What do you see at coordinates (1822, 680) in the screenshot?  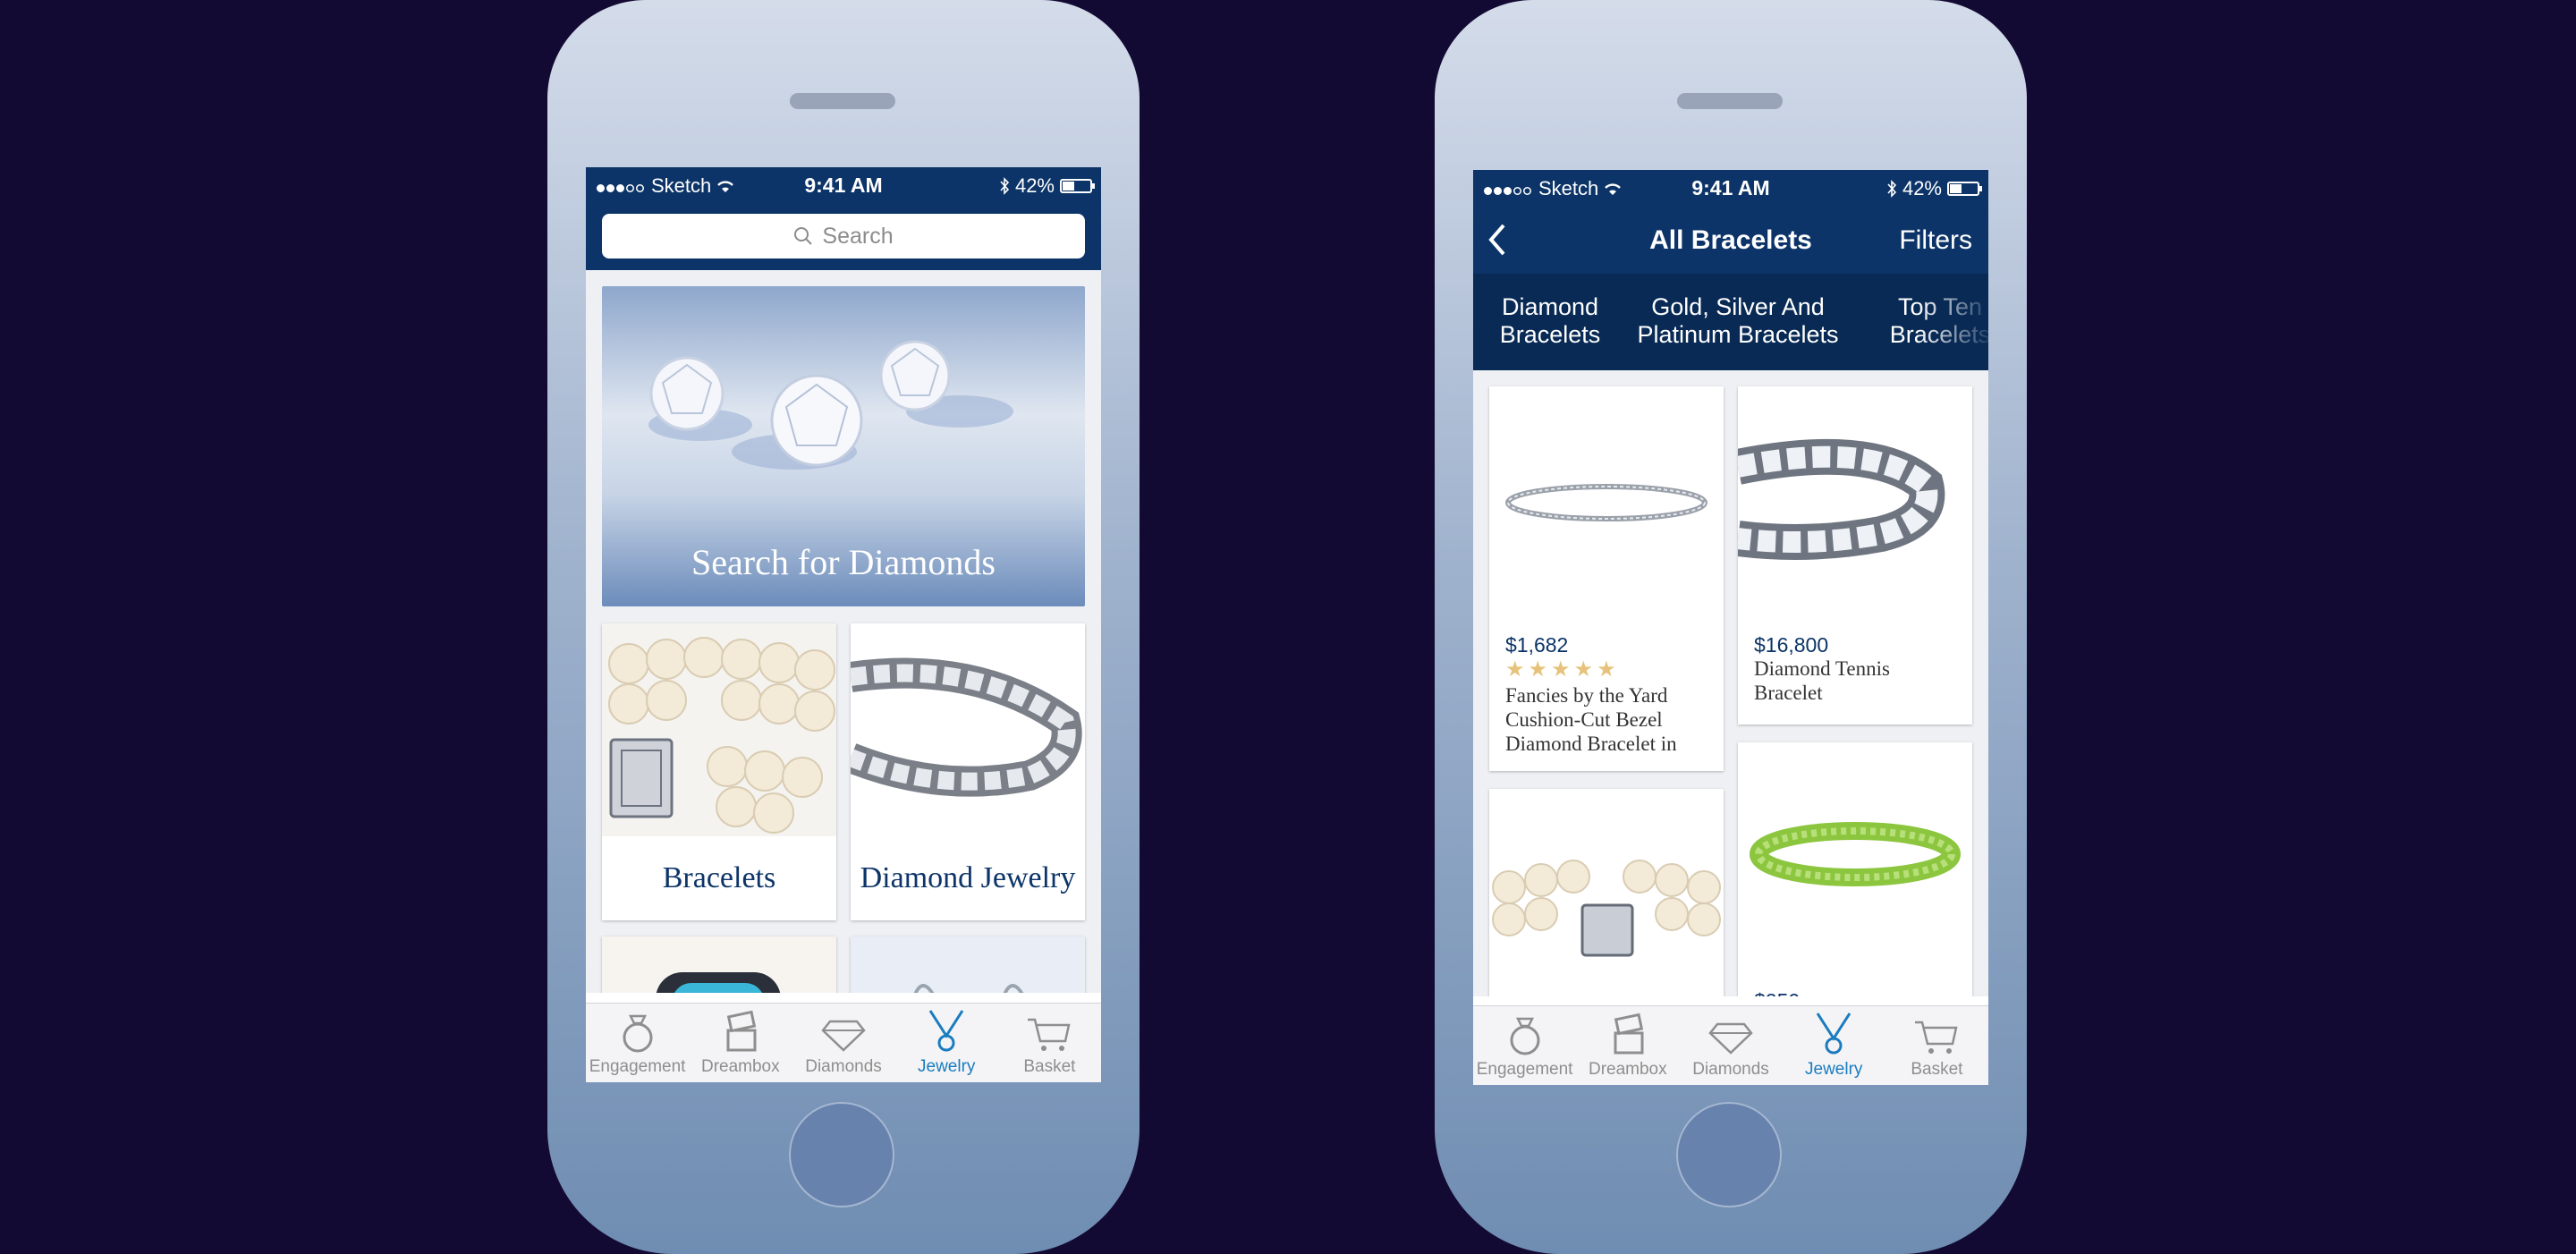 I see `product-name: Diamond Tennis Bracelet` at bounding box center [1822, 680].